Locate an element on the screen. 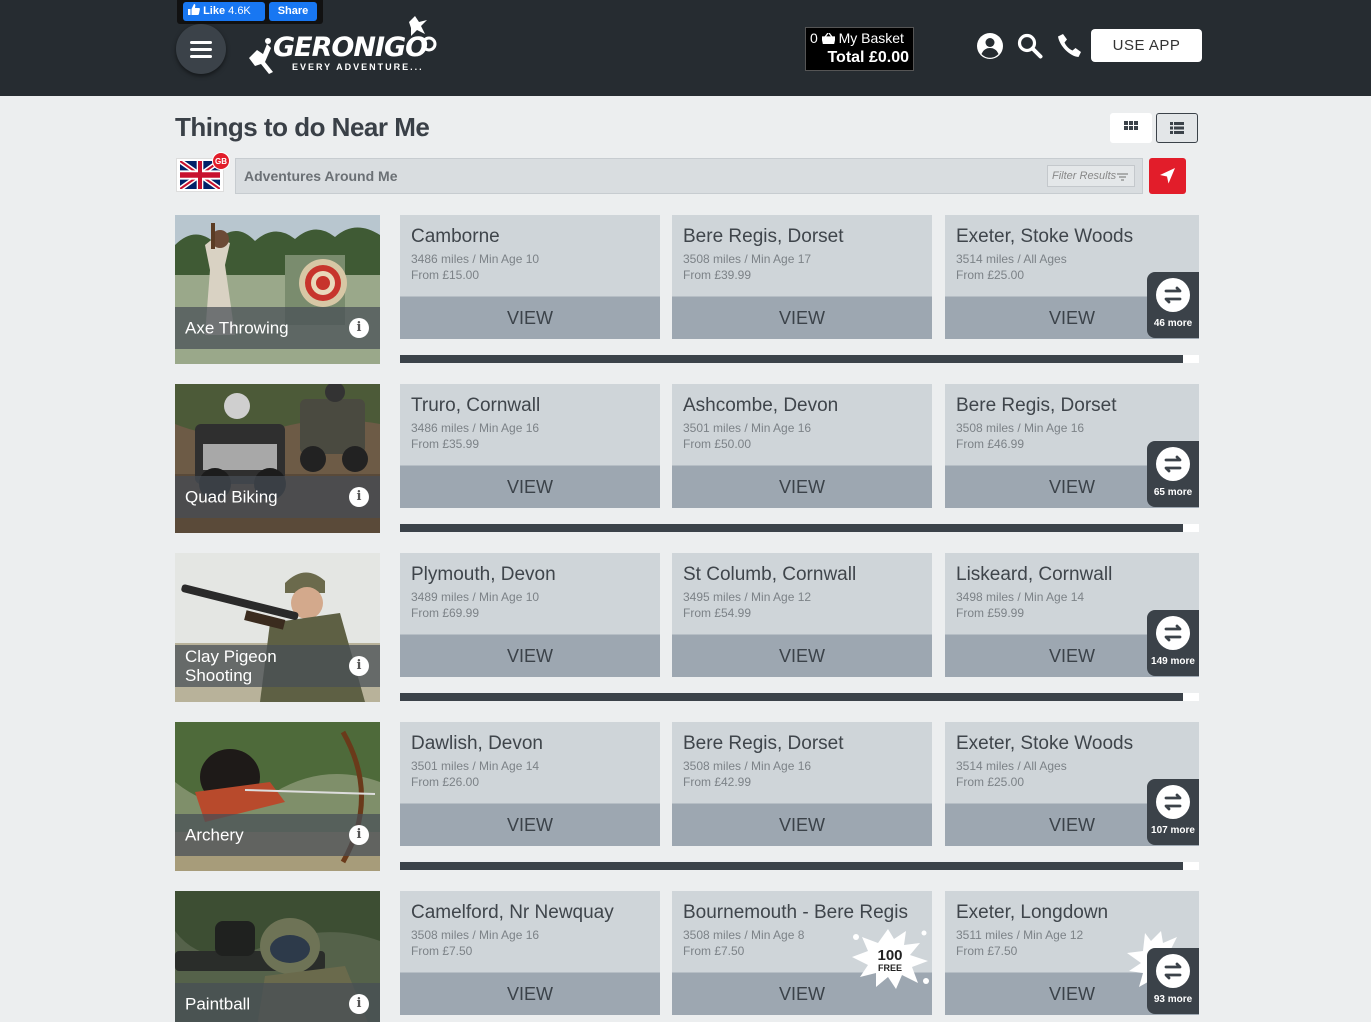 The width and height of the screenshot is (1371, 1022). phone-icon is located at coordinates (1070, 46).